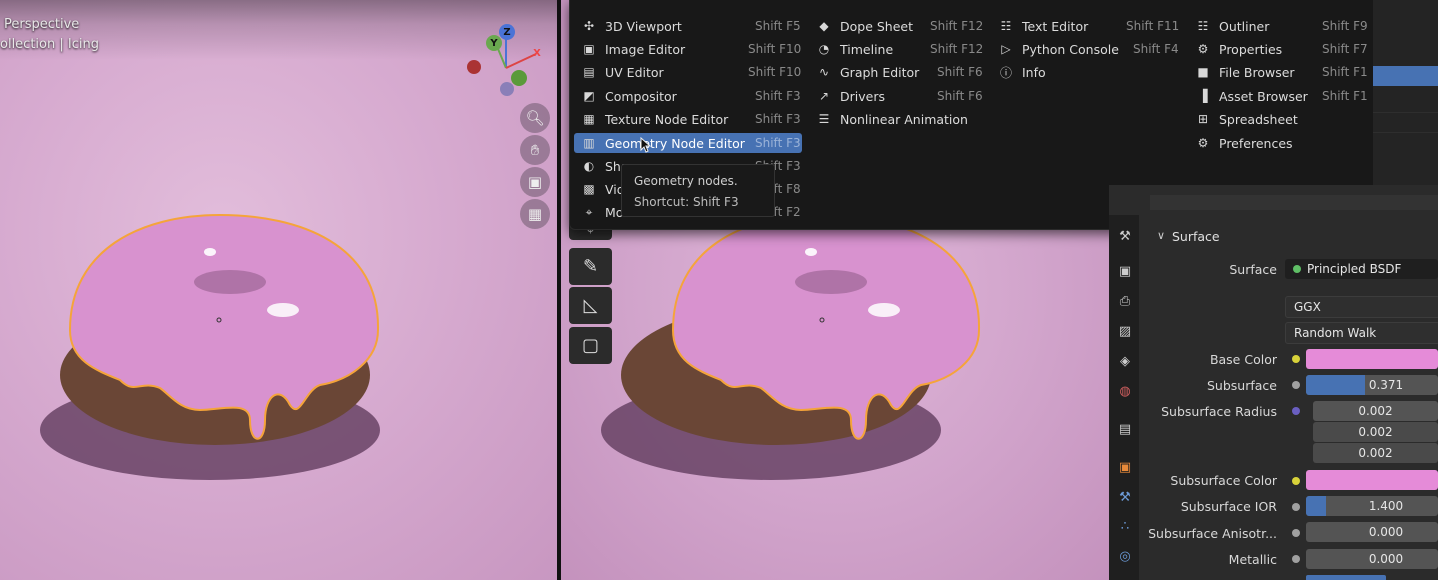 This screenshot has height=580, width=1438. What do you see at coordinates (1375, 411) in the screenshot?
I see `subsurface-radius-x: 0.002` at bounding box center [1375, 411].